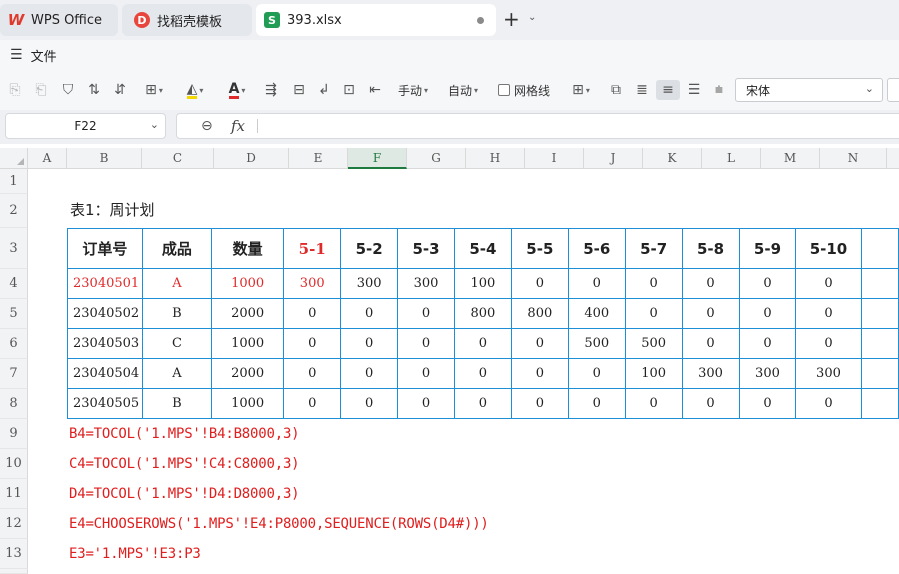 The image size is (899, 574). Describe the element at coordinates (879, 248) in the screenshot. I see `header-cell` at that location.